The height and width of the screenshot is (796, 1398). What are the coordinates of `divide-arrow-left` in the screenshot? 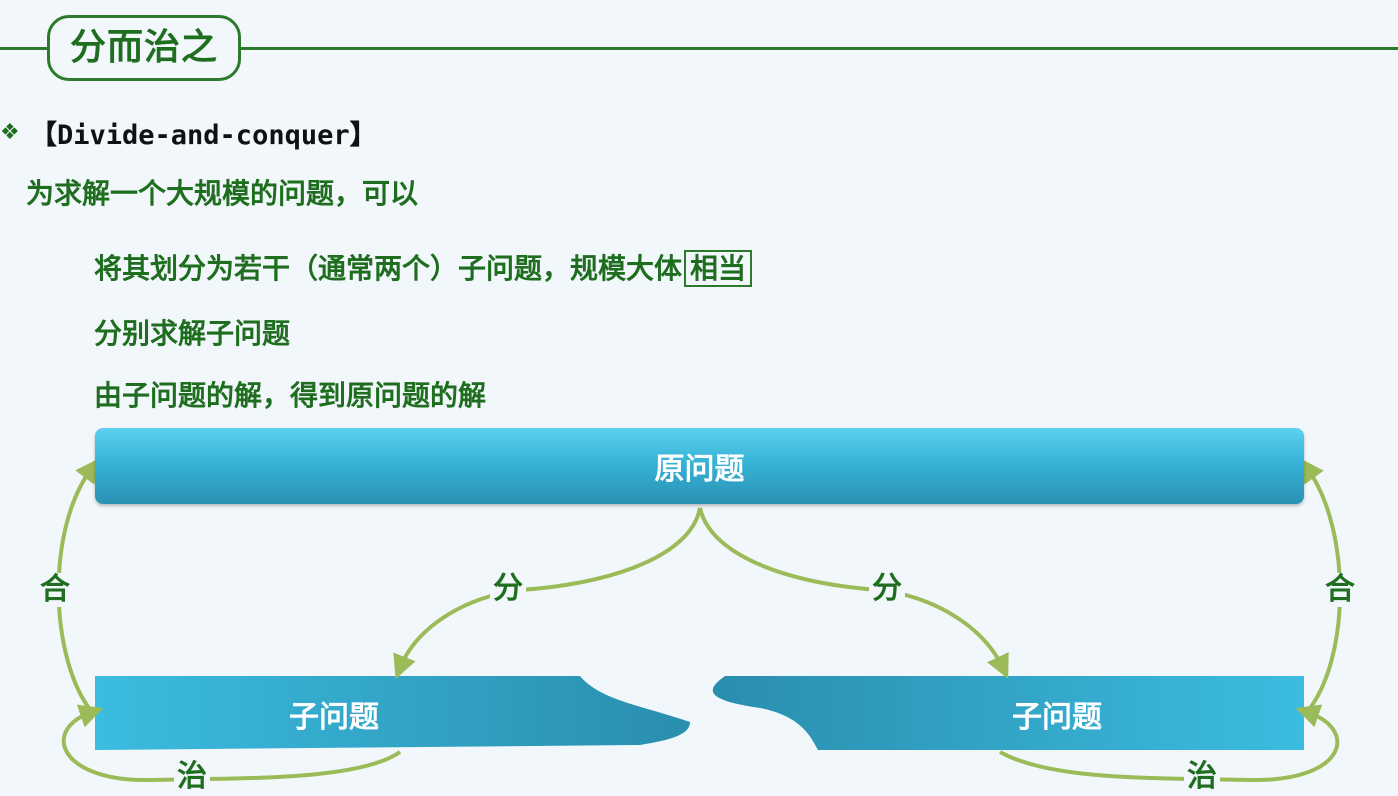 It's located at (547, 593).